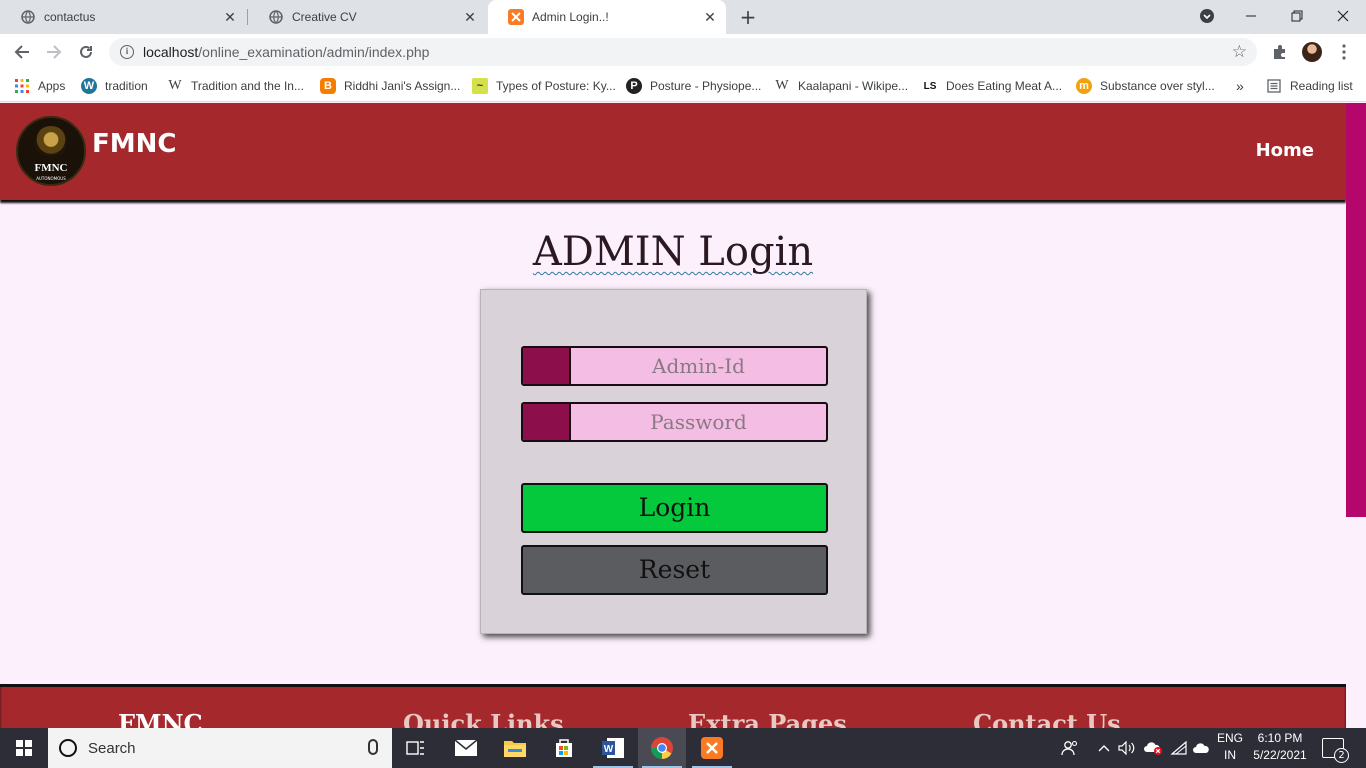  I want to click on more-bookmarks-chevron: », so click(1240, 86).